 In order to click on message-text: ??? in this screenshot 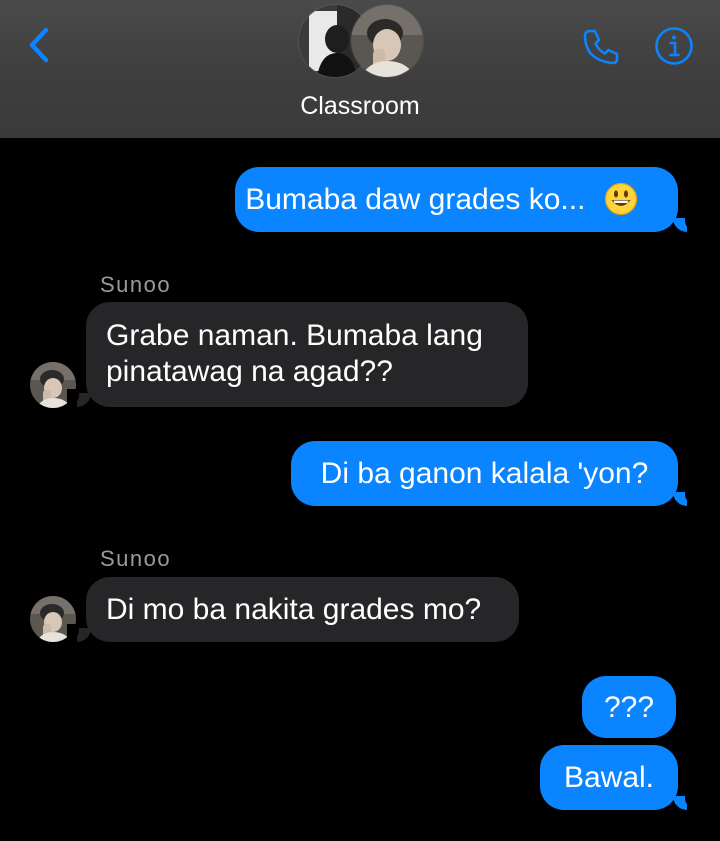, I will do `click(629, 707)`.